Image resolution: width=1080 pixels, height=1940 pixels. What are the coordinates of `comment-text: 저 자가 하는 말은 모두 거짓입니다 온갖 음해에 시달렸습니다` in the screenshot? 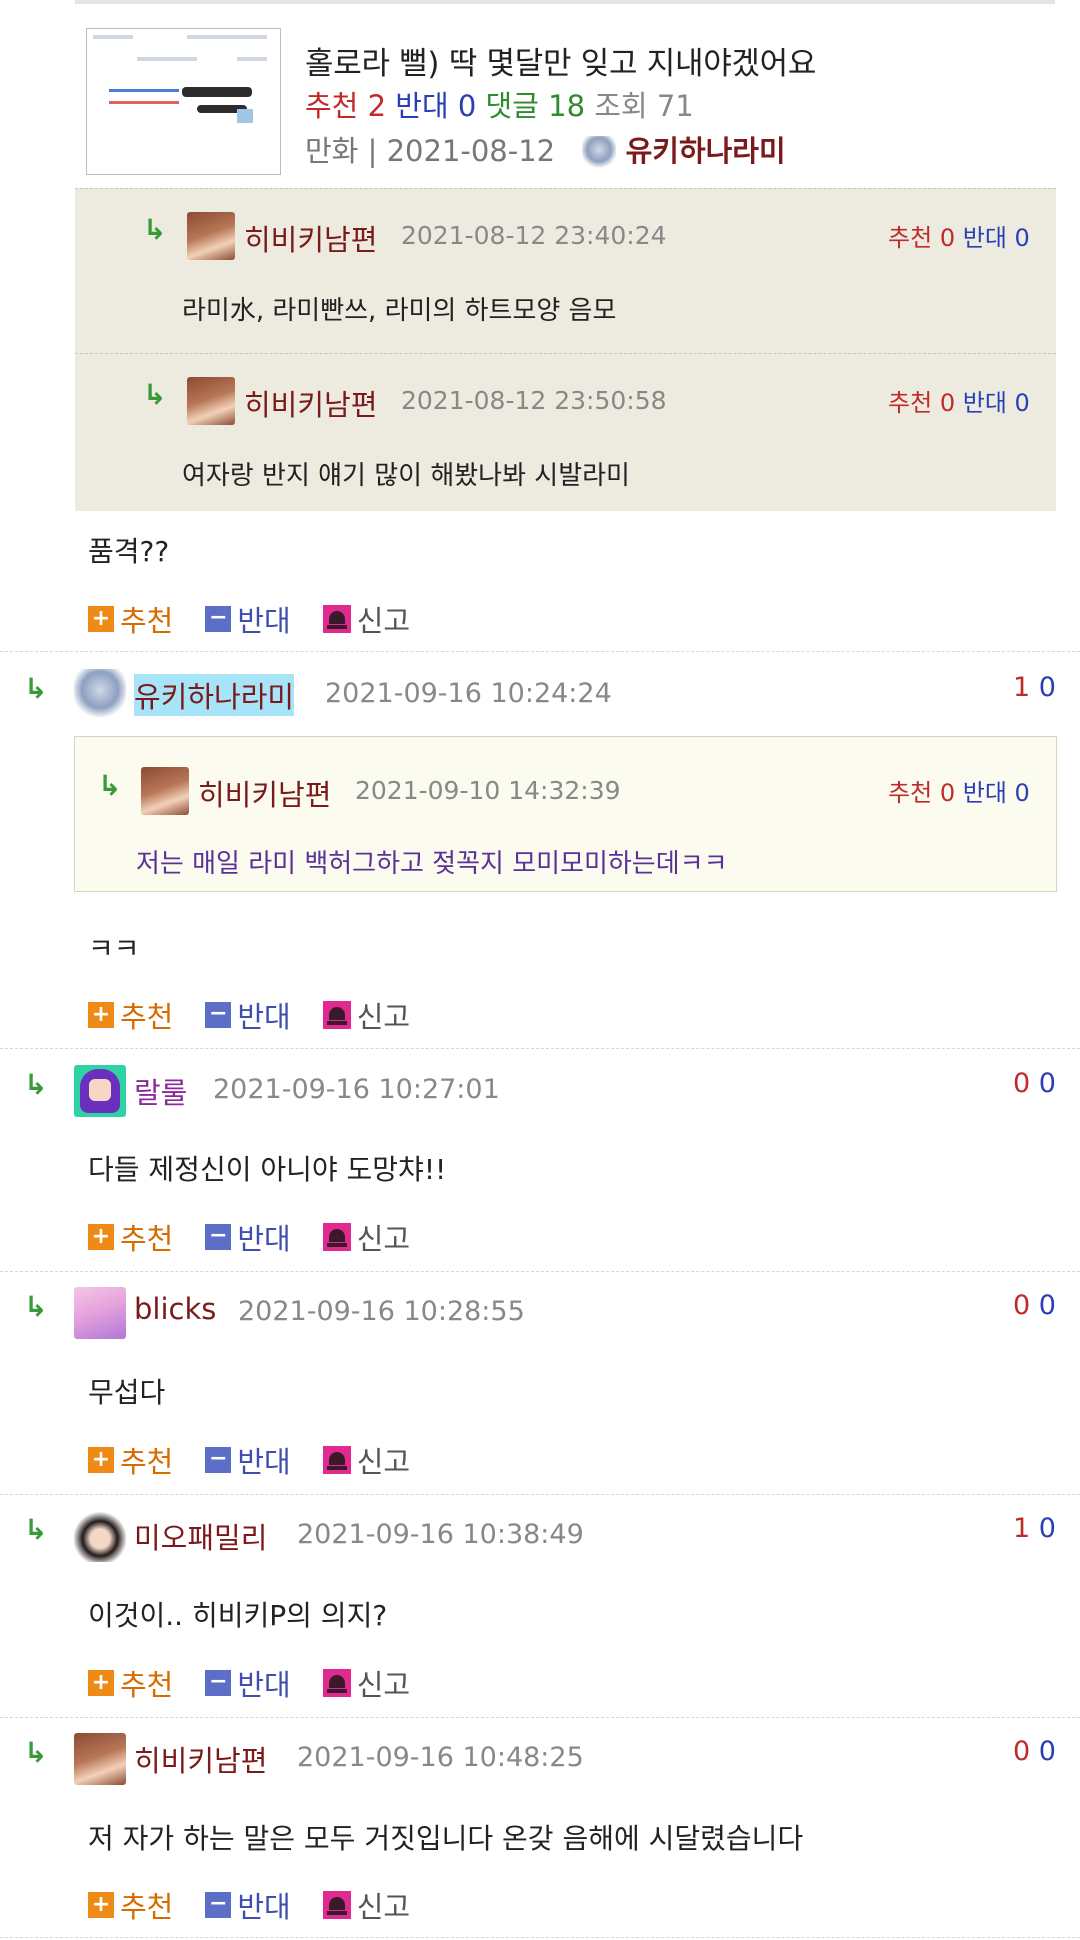 It's located at (446, 1838).